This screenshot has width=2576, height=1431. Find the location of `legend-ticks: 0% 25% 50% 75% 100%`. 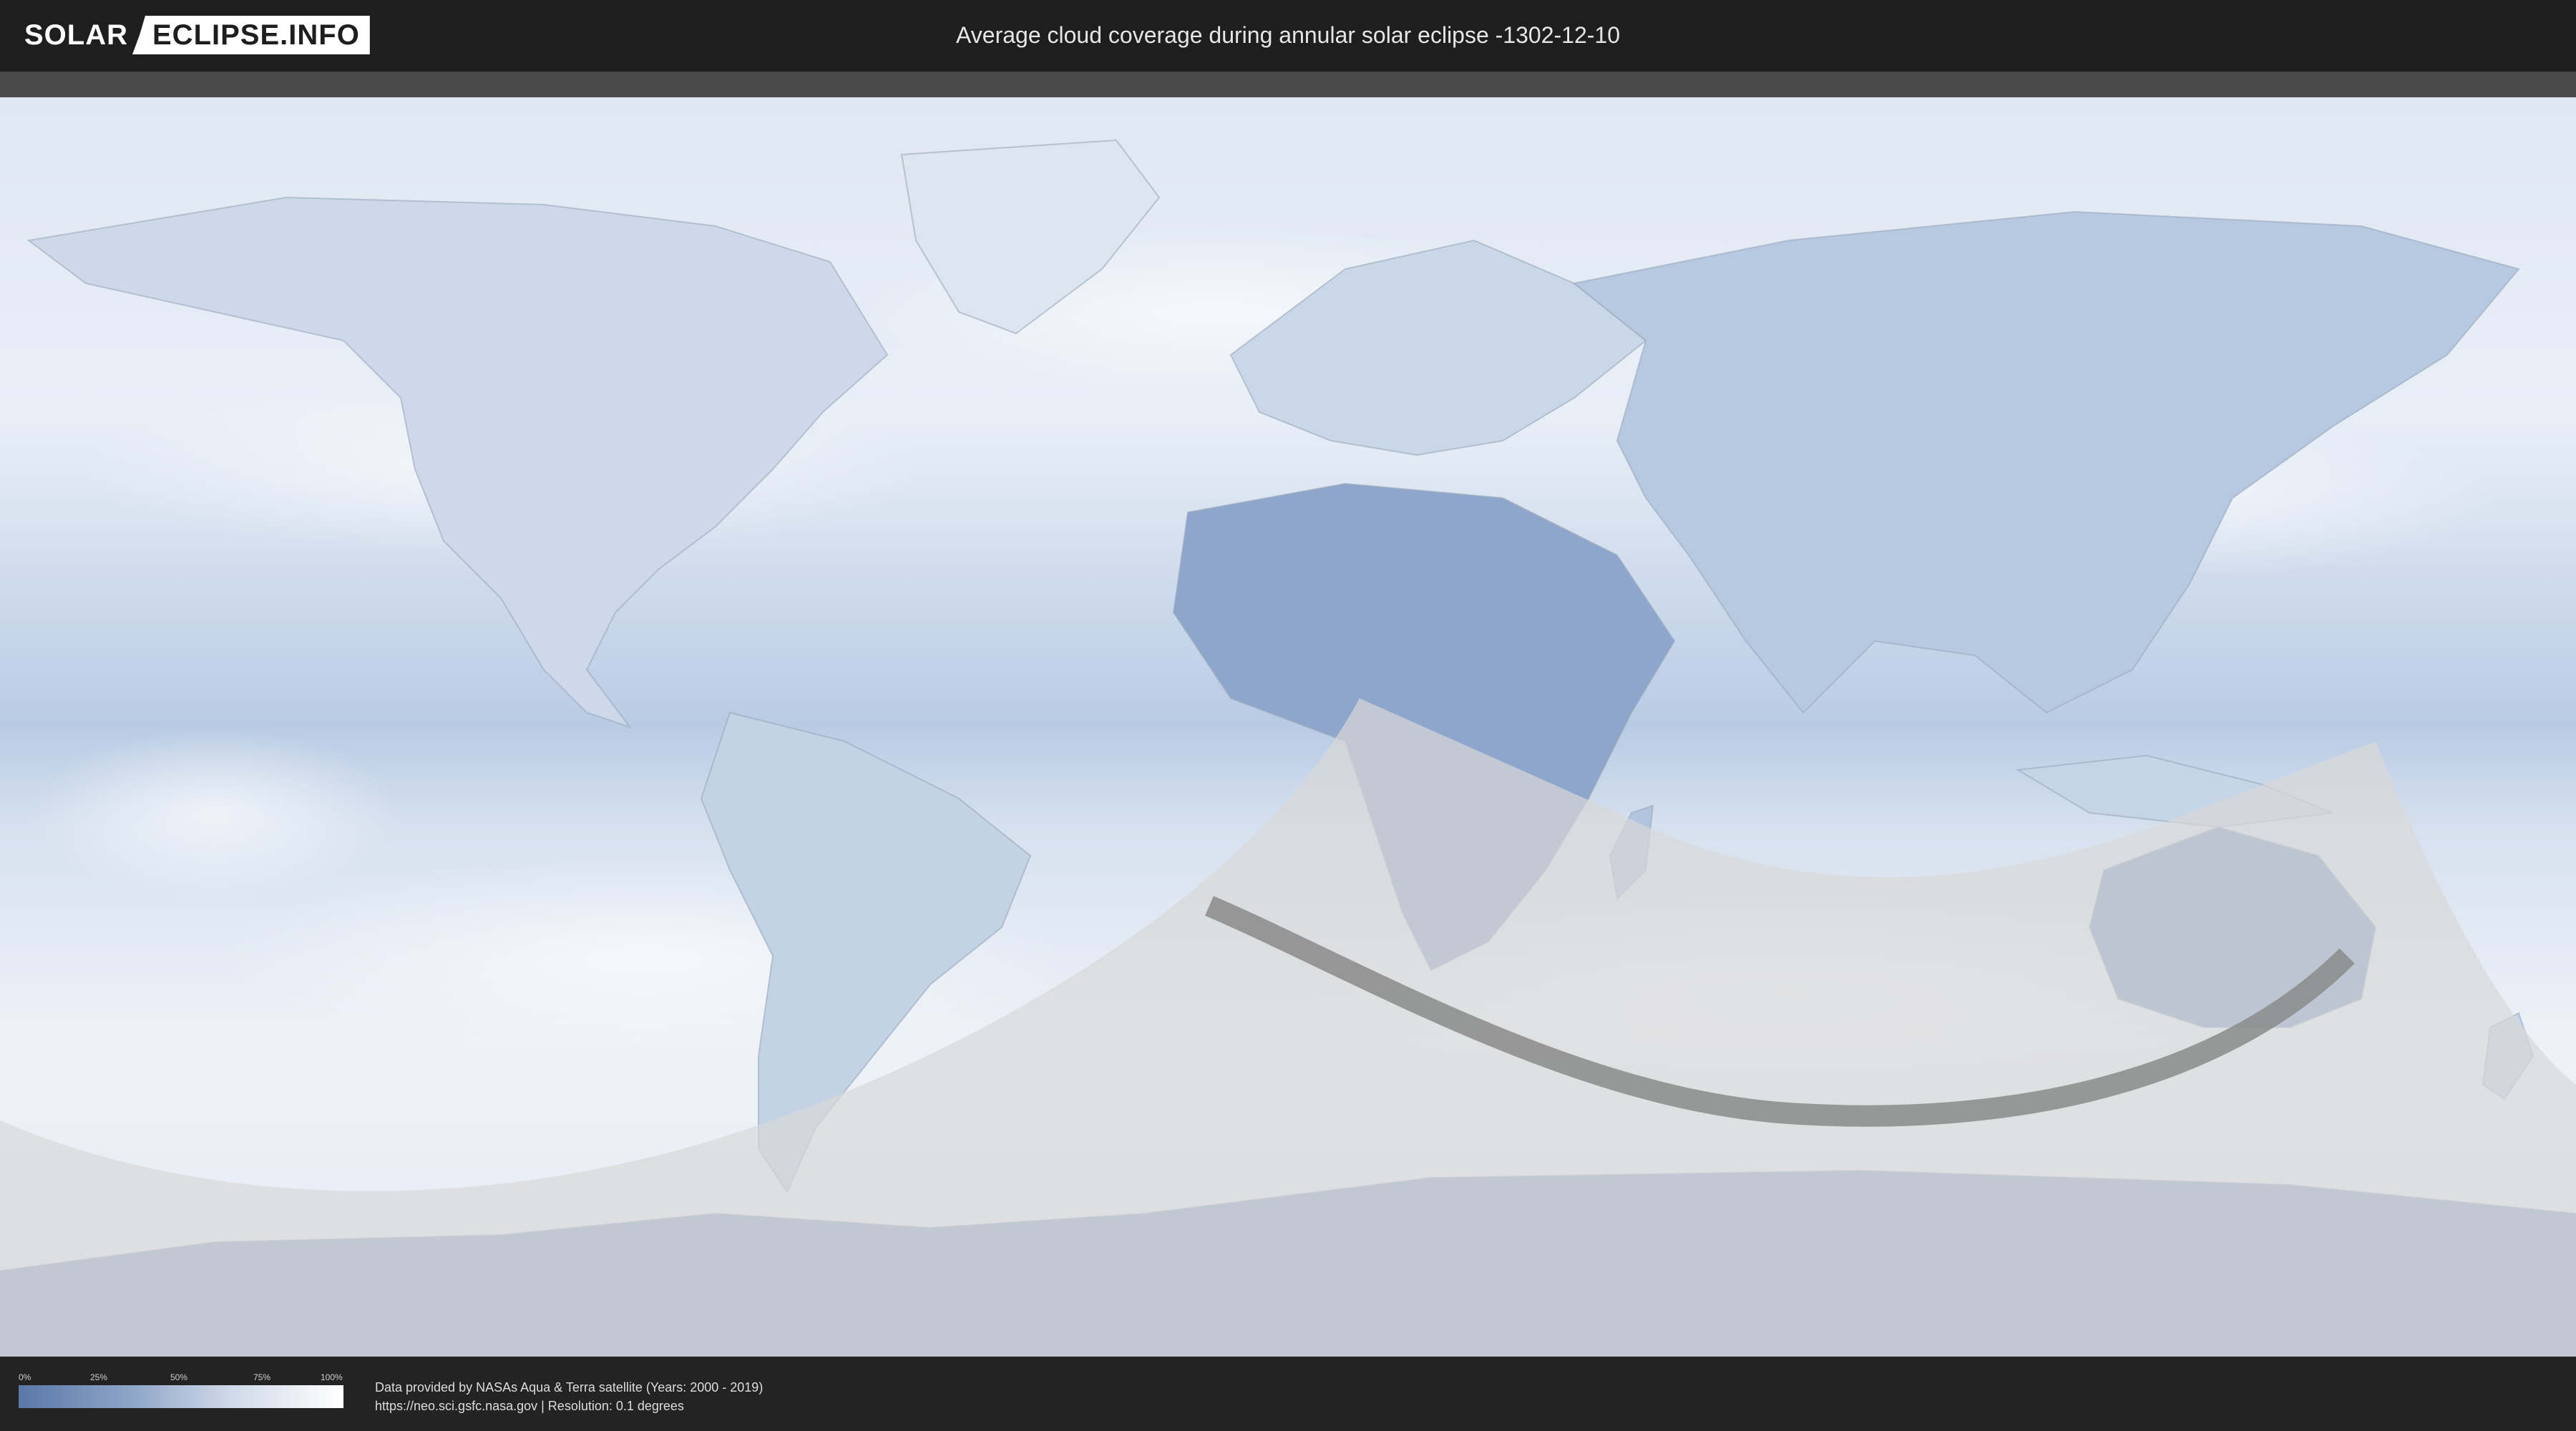

legend-ticks: 0% 25% 50% 75% 100% is located at coordinates (181, 1378).